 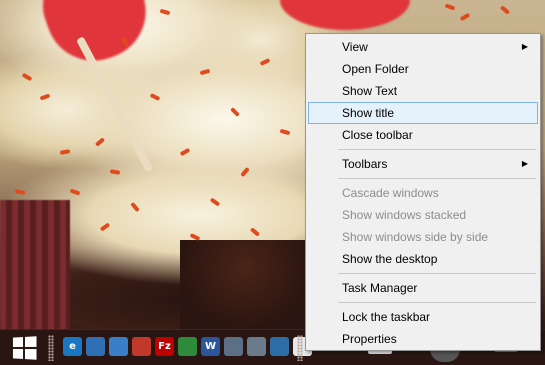 I want to click on network-window-icon, so click(x=118, y=346).